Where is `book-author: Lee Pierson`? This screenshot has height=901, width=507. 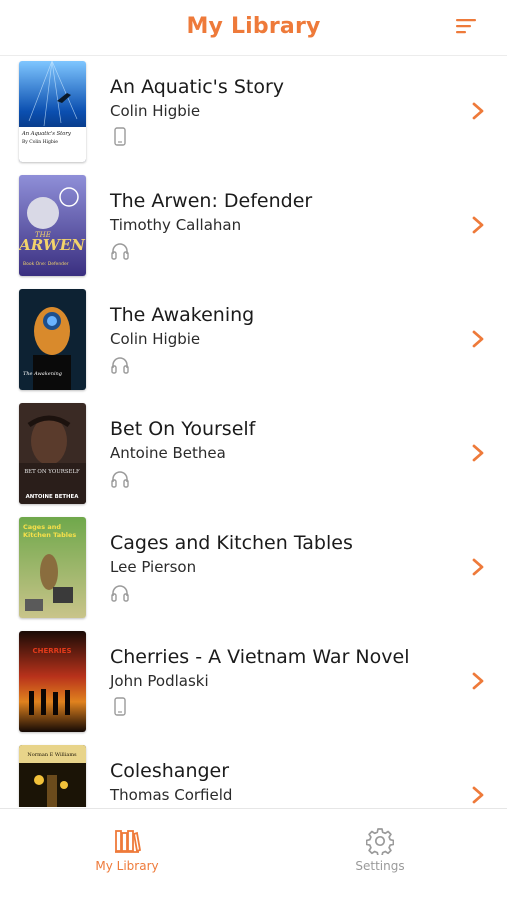
book-author: Lee Pierson is located at coordinates (153, 567).